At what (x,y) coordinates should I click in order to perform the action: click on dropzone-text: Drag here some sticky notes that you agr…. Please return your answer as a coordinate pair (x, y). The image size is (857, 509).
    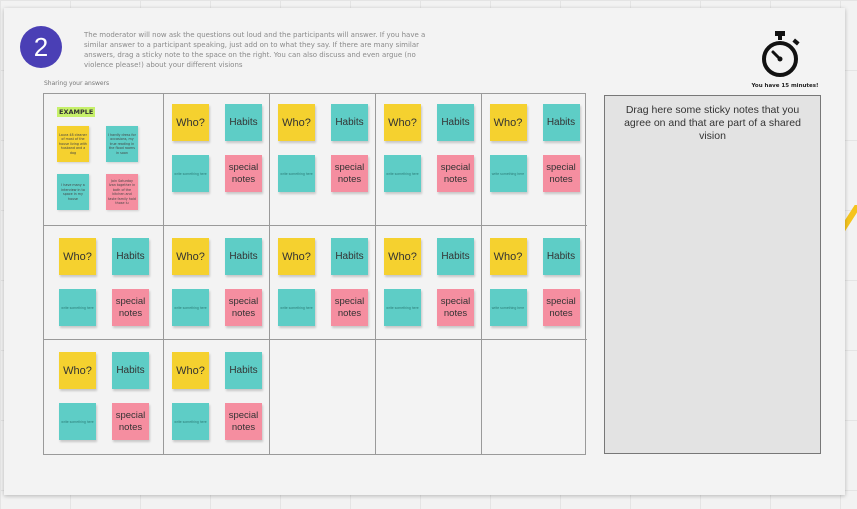
    Looking at the image, I should click on (712, 123).